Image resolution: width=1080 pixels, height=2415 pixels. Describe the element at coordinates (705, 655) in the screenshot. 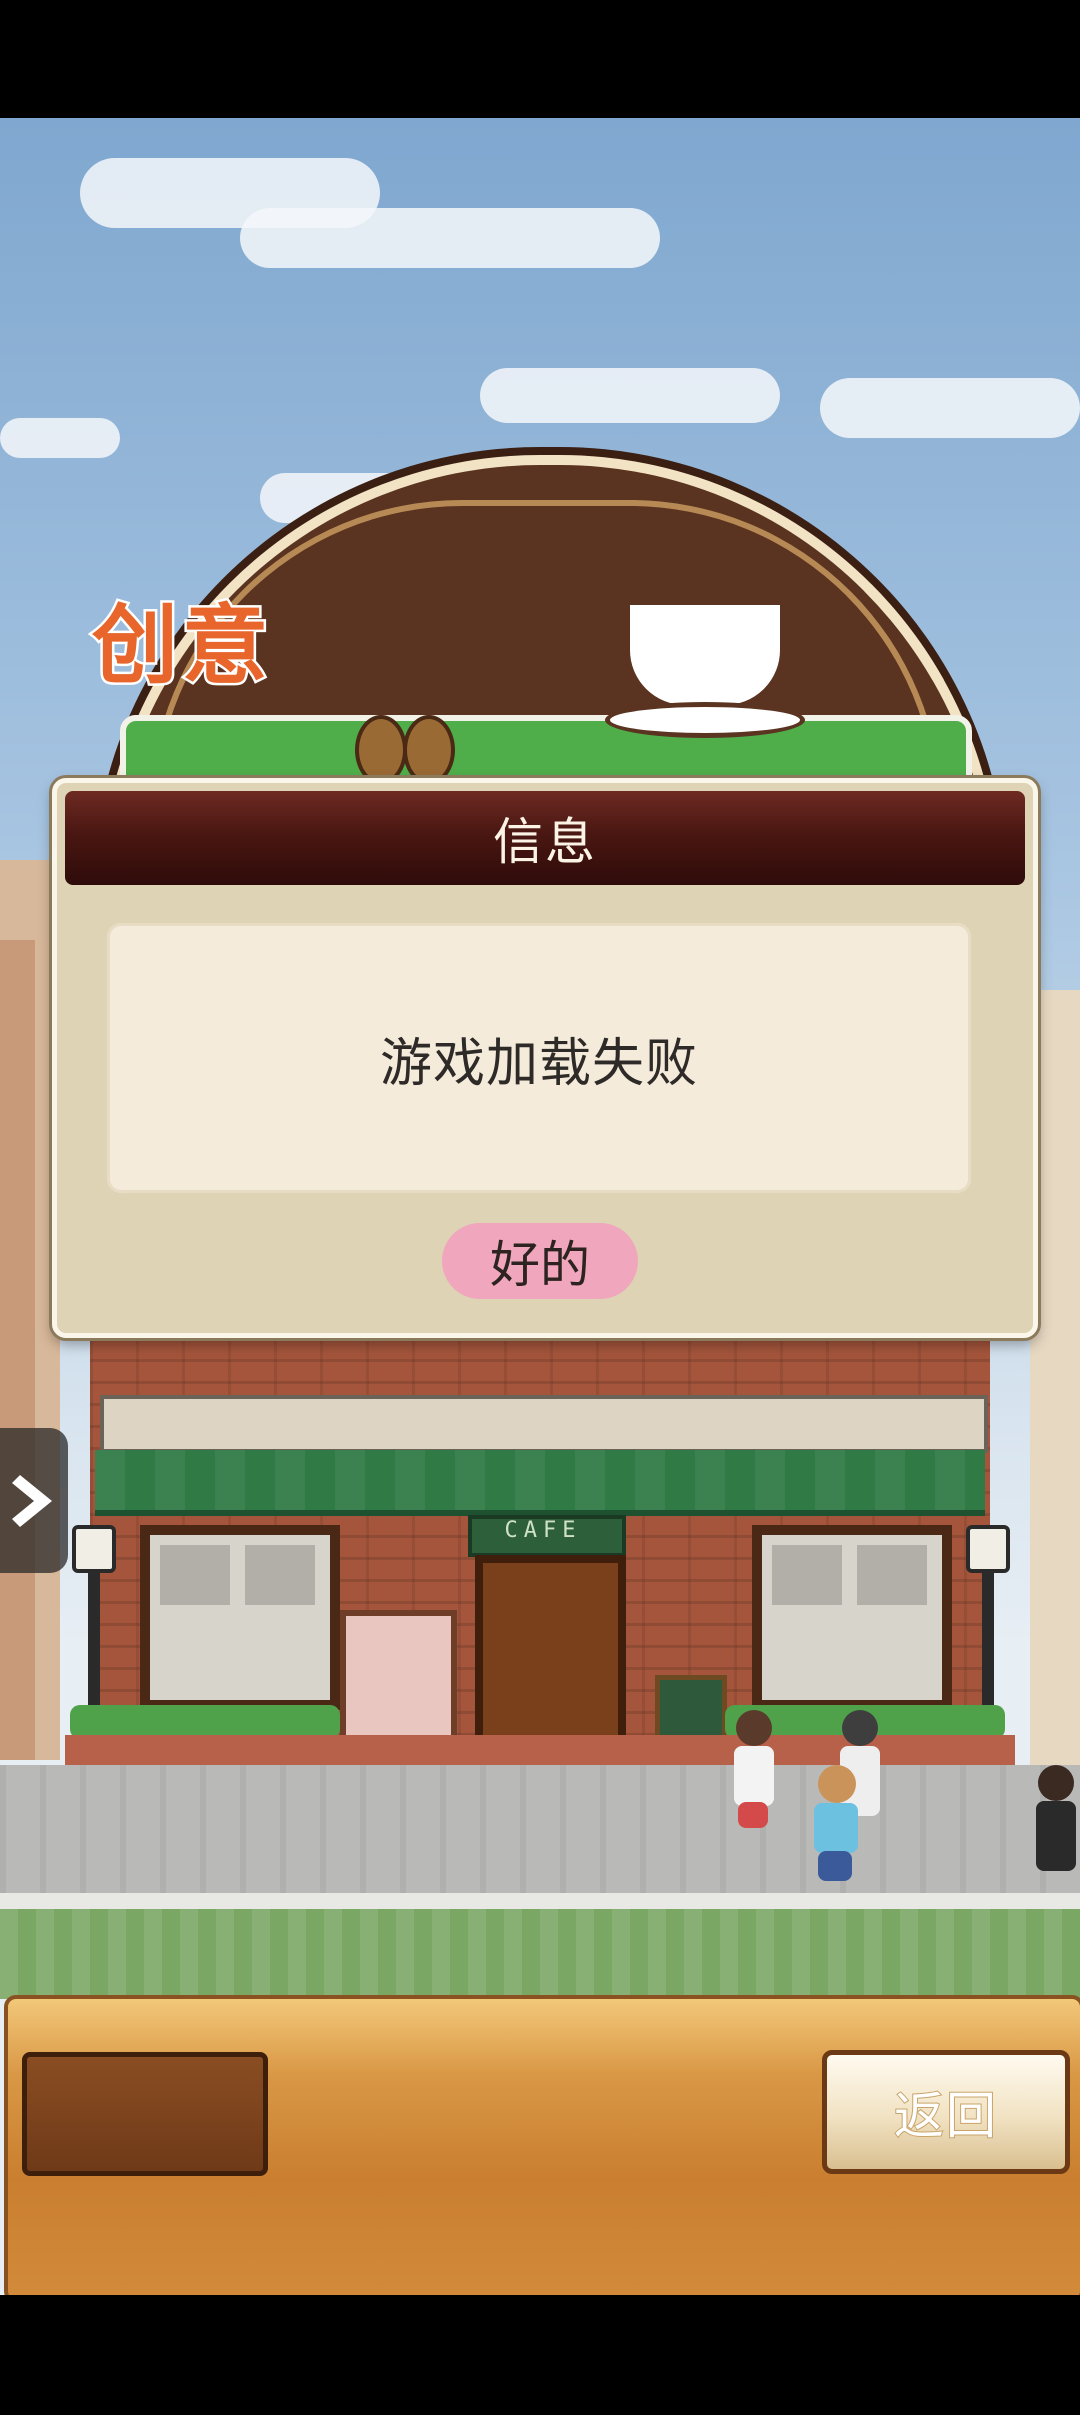

I see `coffee-cup-icon` at that location.